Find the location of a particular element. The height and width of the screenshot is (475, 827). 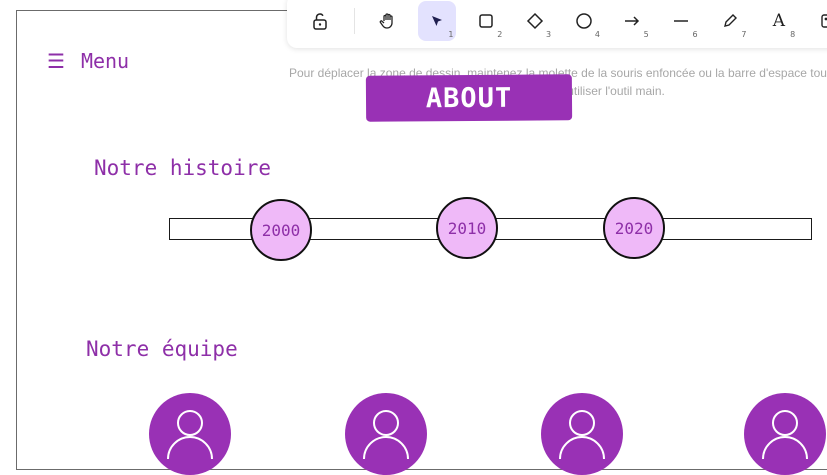

tool-shortcut: 2 is located at coordinates (500, 34).